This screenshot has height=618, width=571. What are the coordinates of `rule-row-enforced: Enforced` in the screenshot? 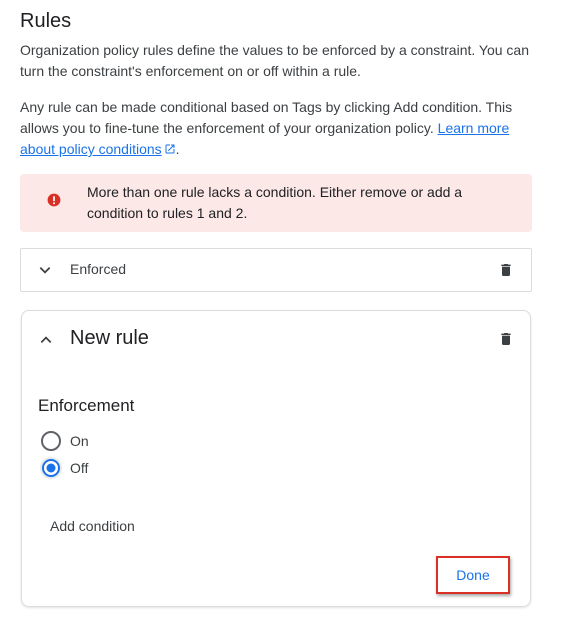 It's located at (276, 270).